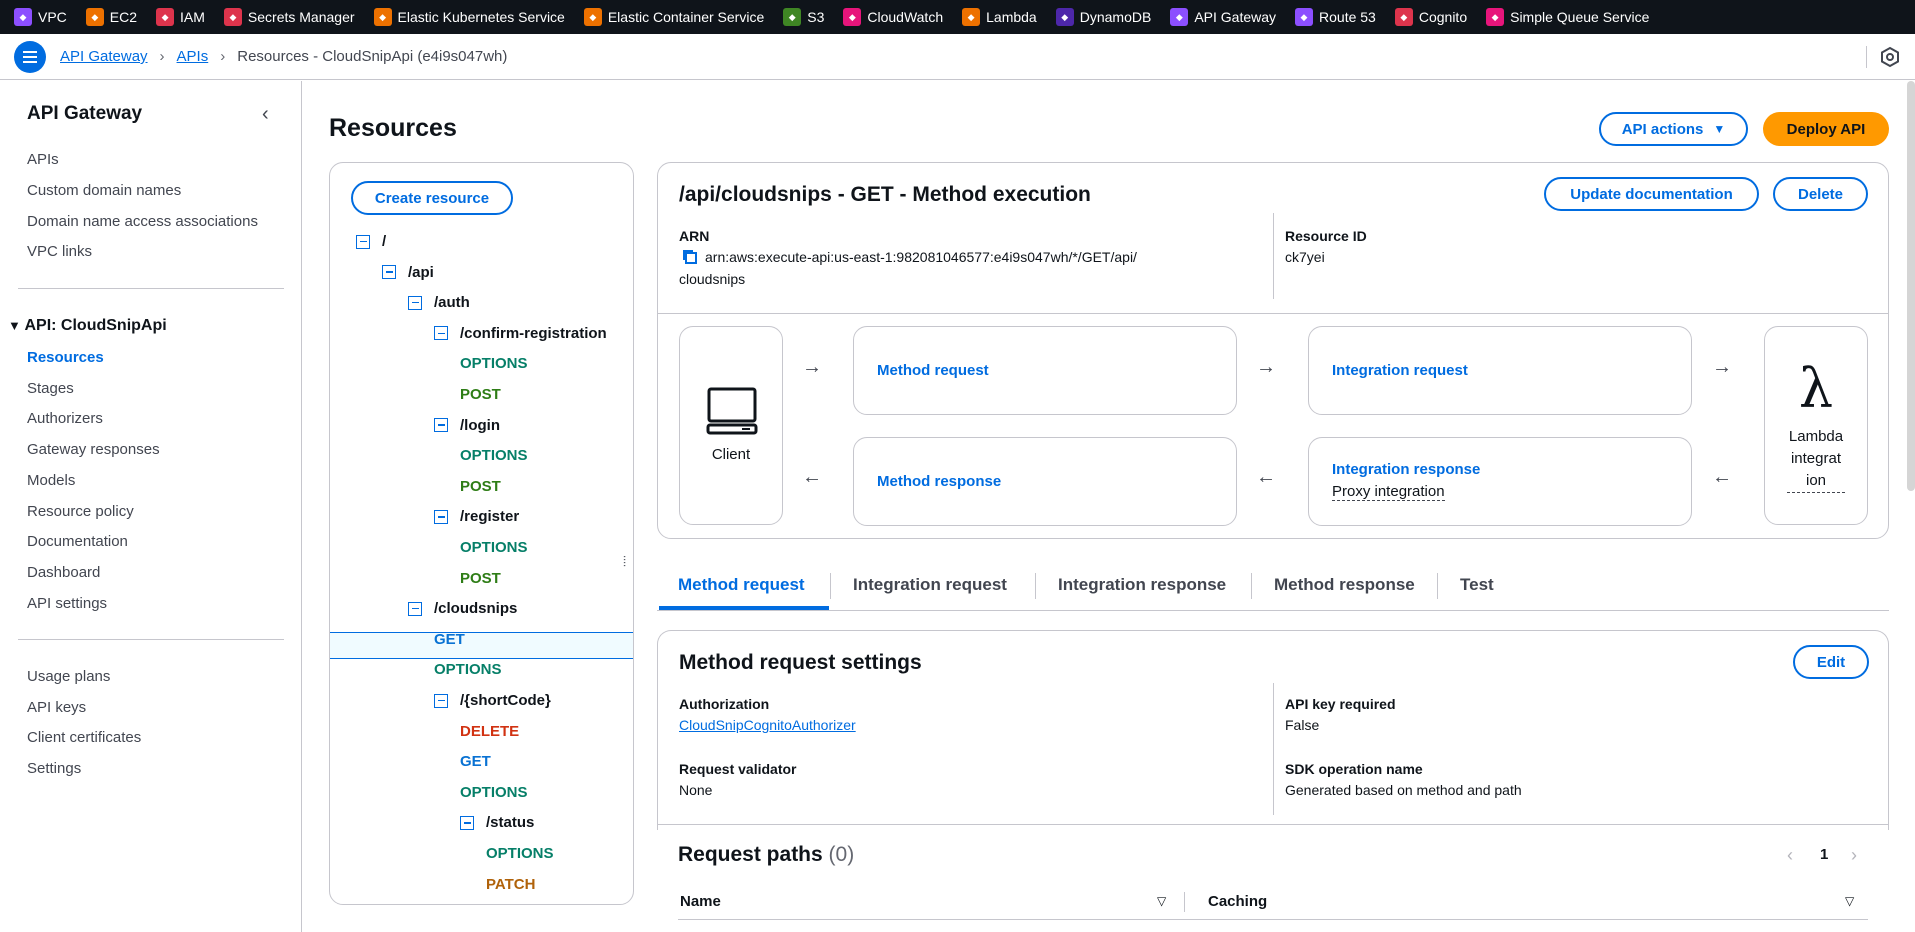 The height and width of the screenshot is (932, 1915). Describe the element at coordinates (104, 190) in the screenshot. I see `sidebar-item: Custom domain names` at that location.